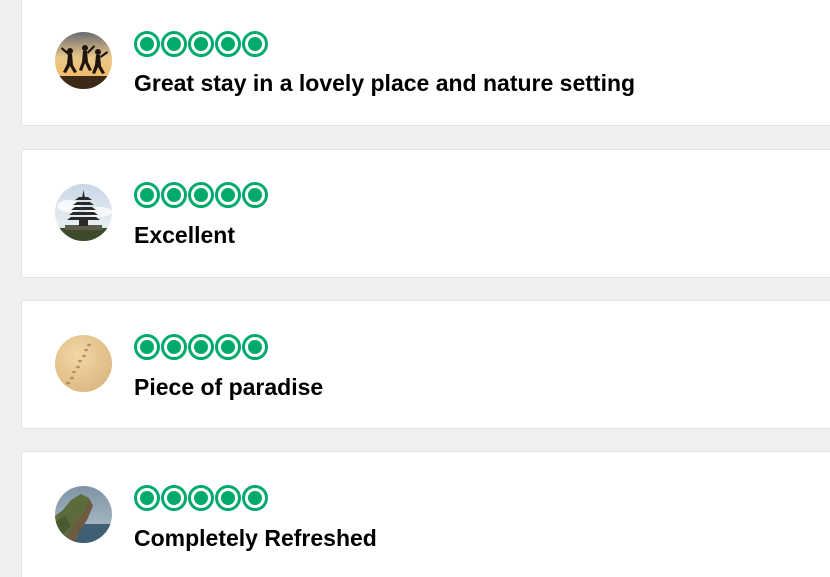 The image size is (830, 577). Describe the element at coordinates (83, 514) in the screenshot. I see `sea-cliff-avatar` at that location.